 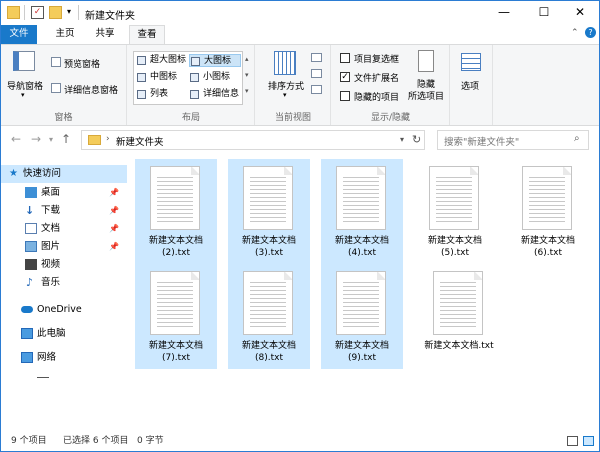 I want to click on layout-medium-icons: 中图标, so click(x=161, y=77).